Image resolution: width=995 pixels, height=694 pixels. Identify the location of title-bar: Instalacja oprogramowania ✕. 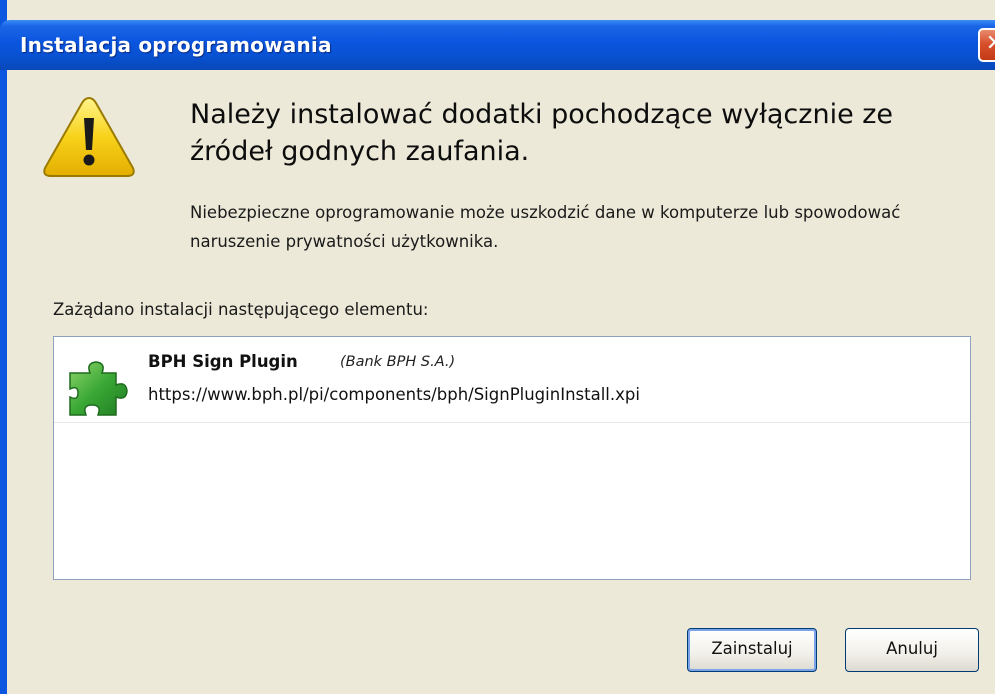
(497, 45).